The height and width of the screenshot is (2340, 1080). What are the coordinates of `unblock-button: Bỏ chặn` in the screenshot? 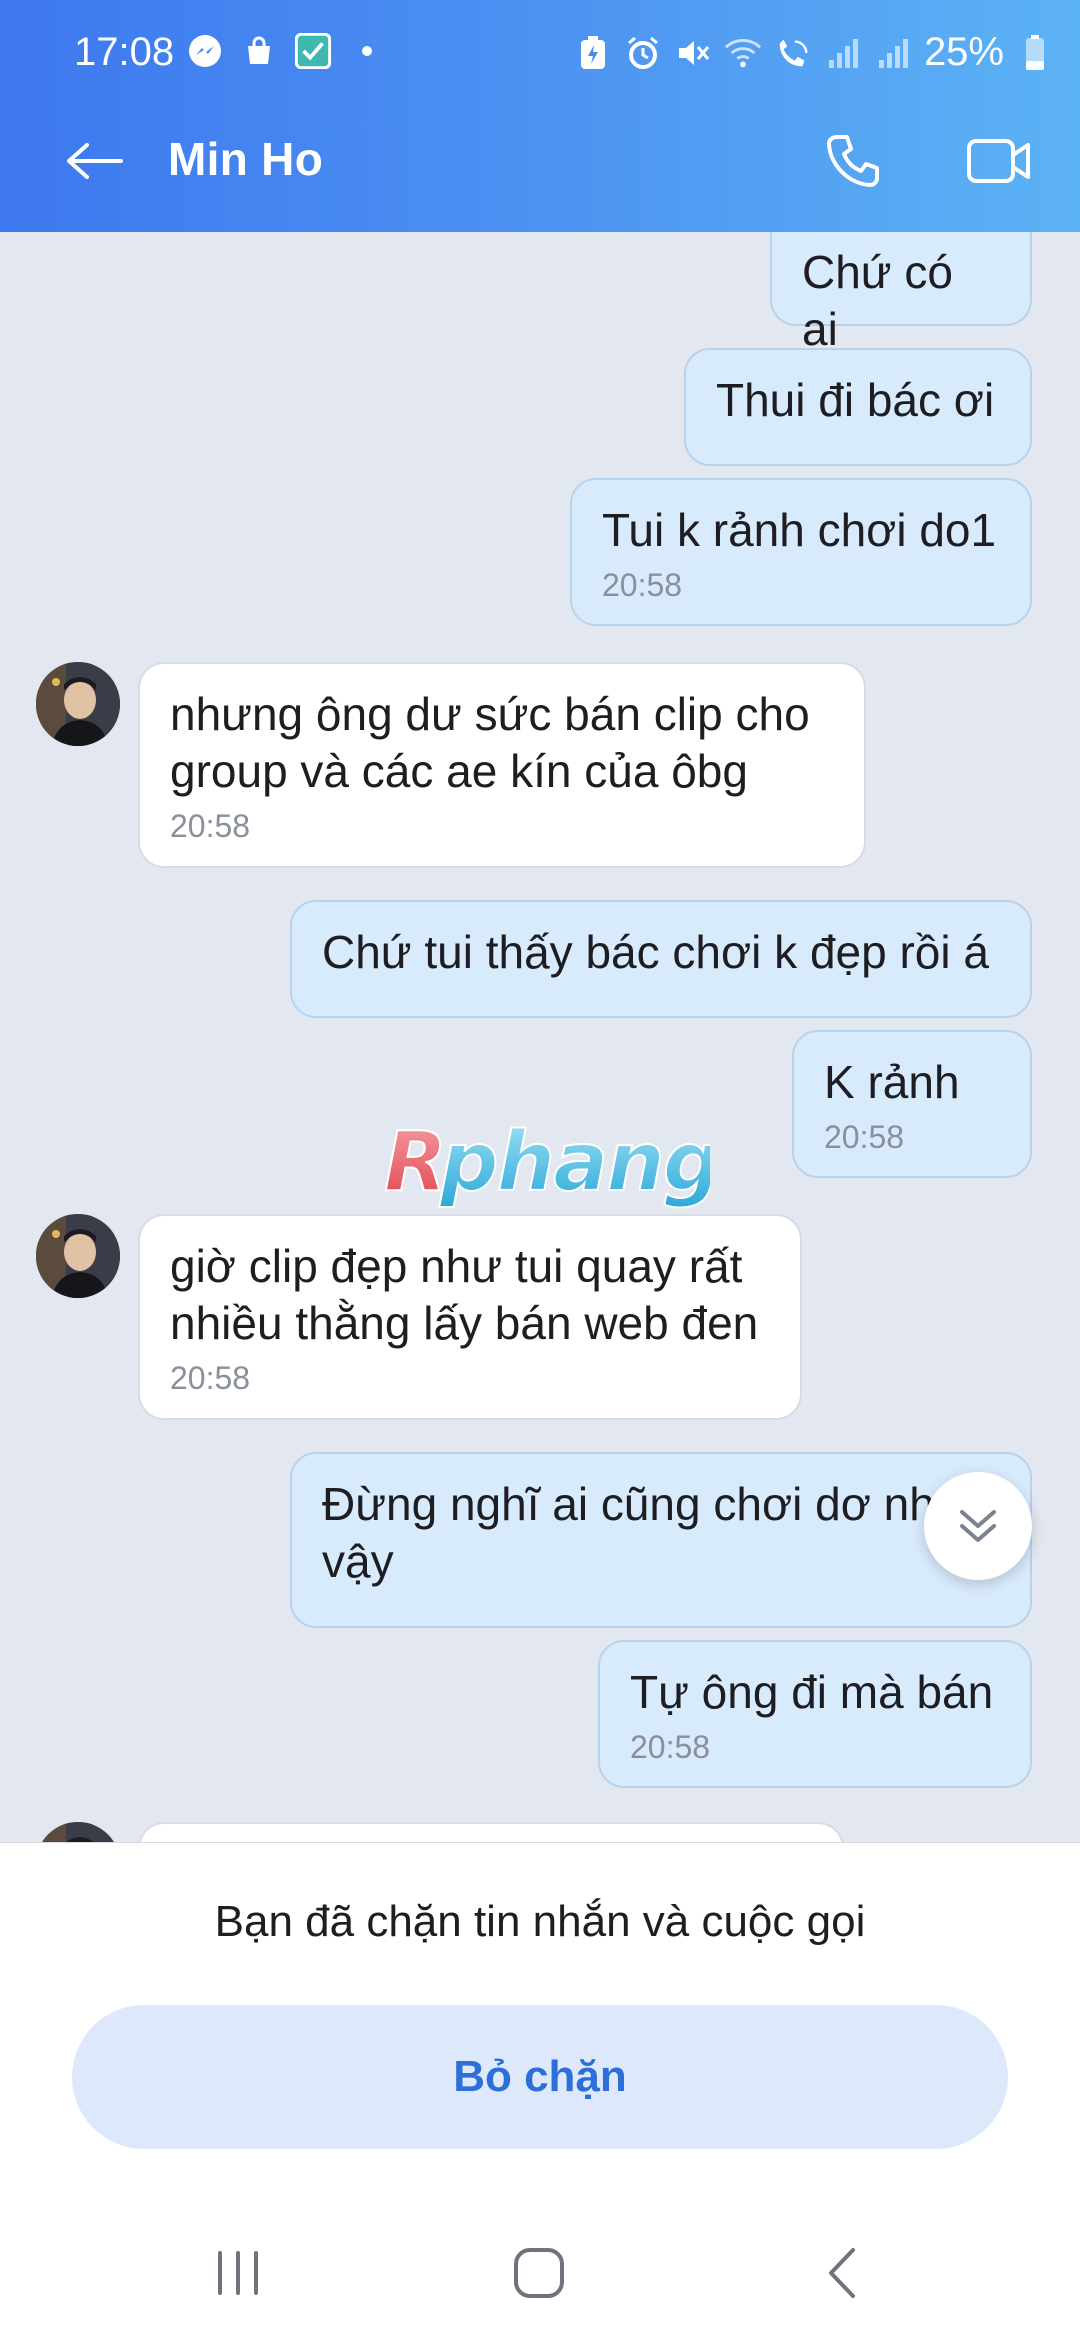 It's located at (540, 2077).